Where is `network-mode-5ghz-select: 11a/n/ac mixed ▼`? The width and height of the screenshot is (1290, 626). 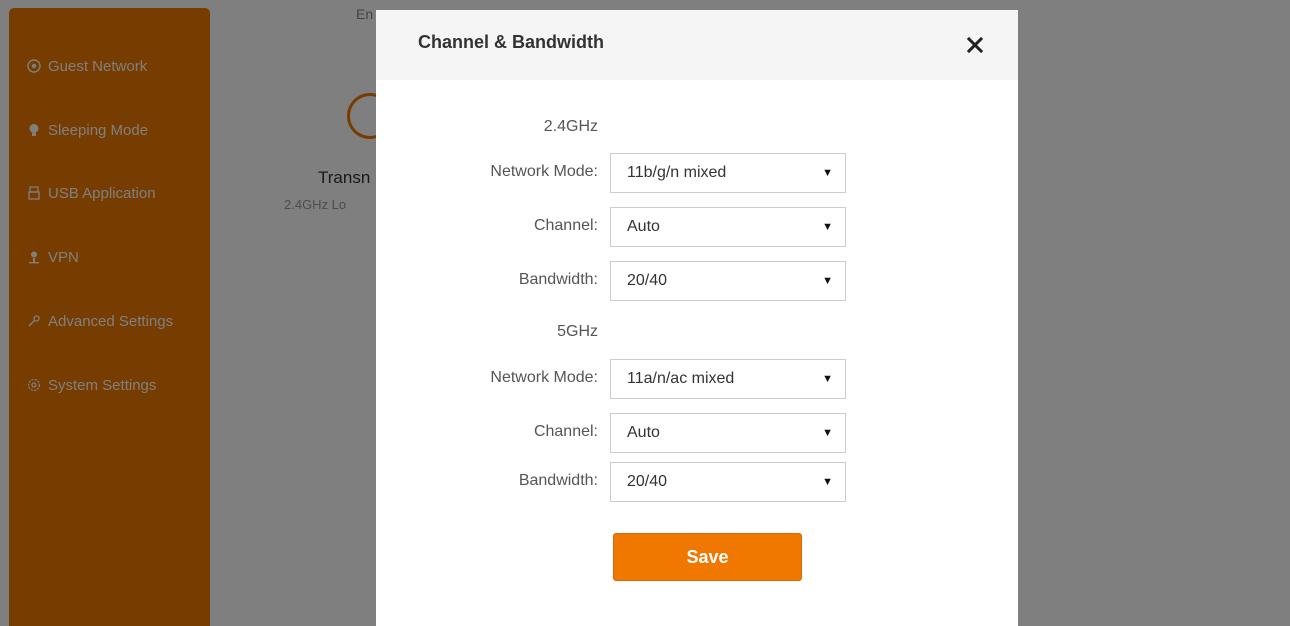
network-mode-5ghz-select: 11a/n/ac mixed ▼ is located at coordinates (728, 379).